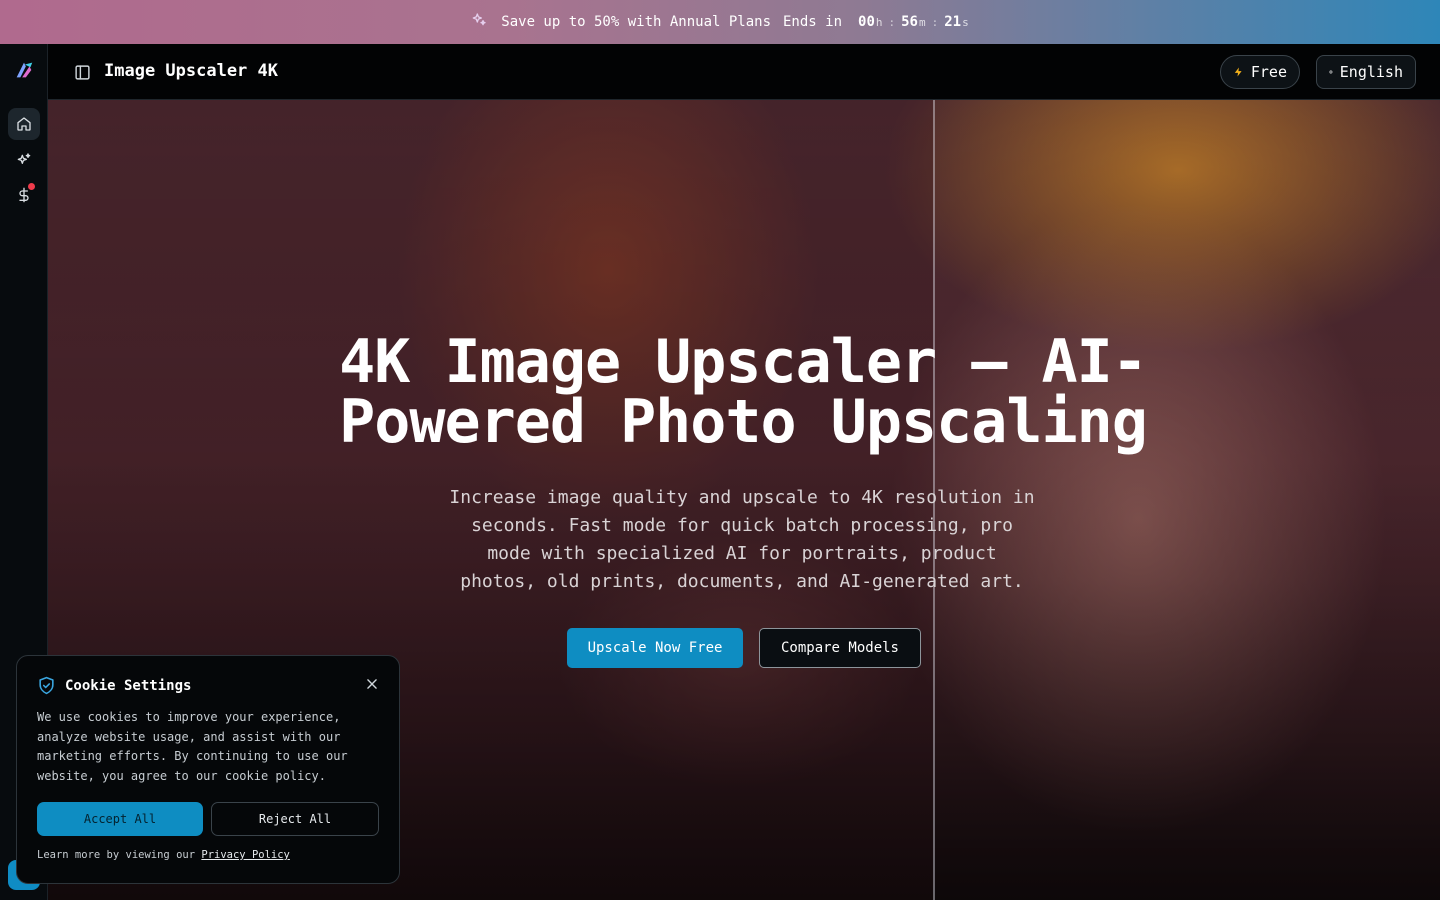 This screenshot has width=1440, height=900. I want to click on lightning-icon, so click(1238, 72).